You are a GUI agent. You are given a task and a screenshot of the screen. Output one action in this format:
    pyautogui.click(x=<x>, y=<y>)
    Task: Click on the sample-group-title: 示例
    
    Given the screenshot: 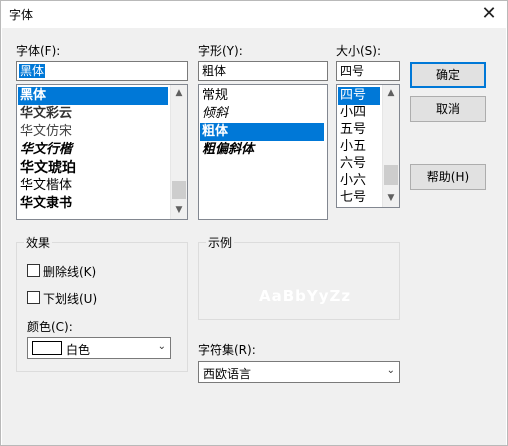 What is the action you would take?
    pyautogui.click(x=220, y=242)
    